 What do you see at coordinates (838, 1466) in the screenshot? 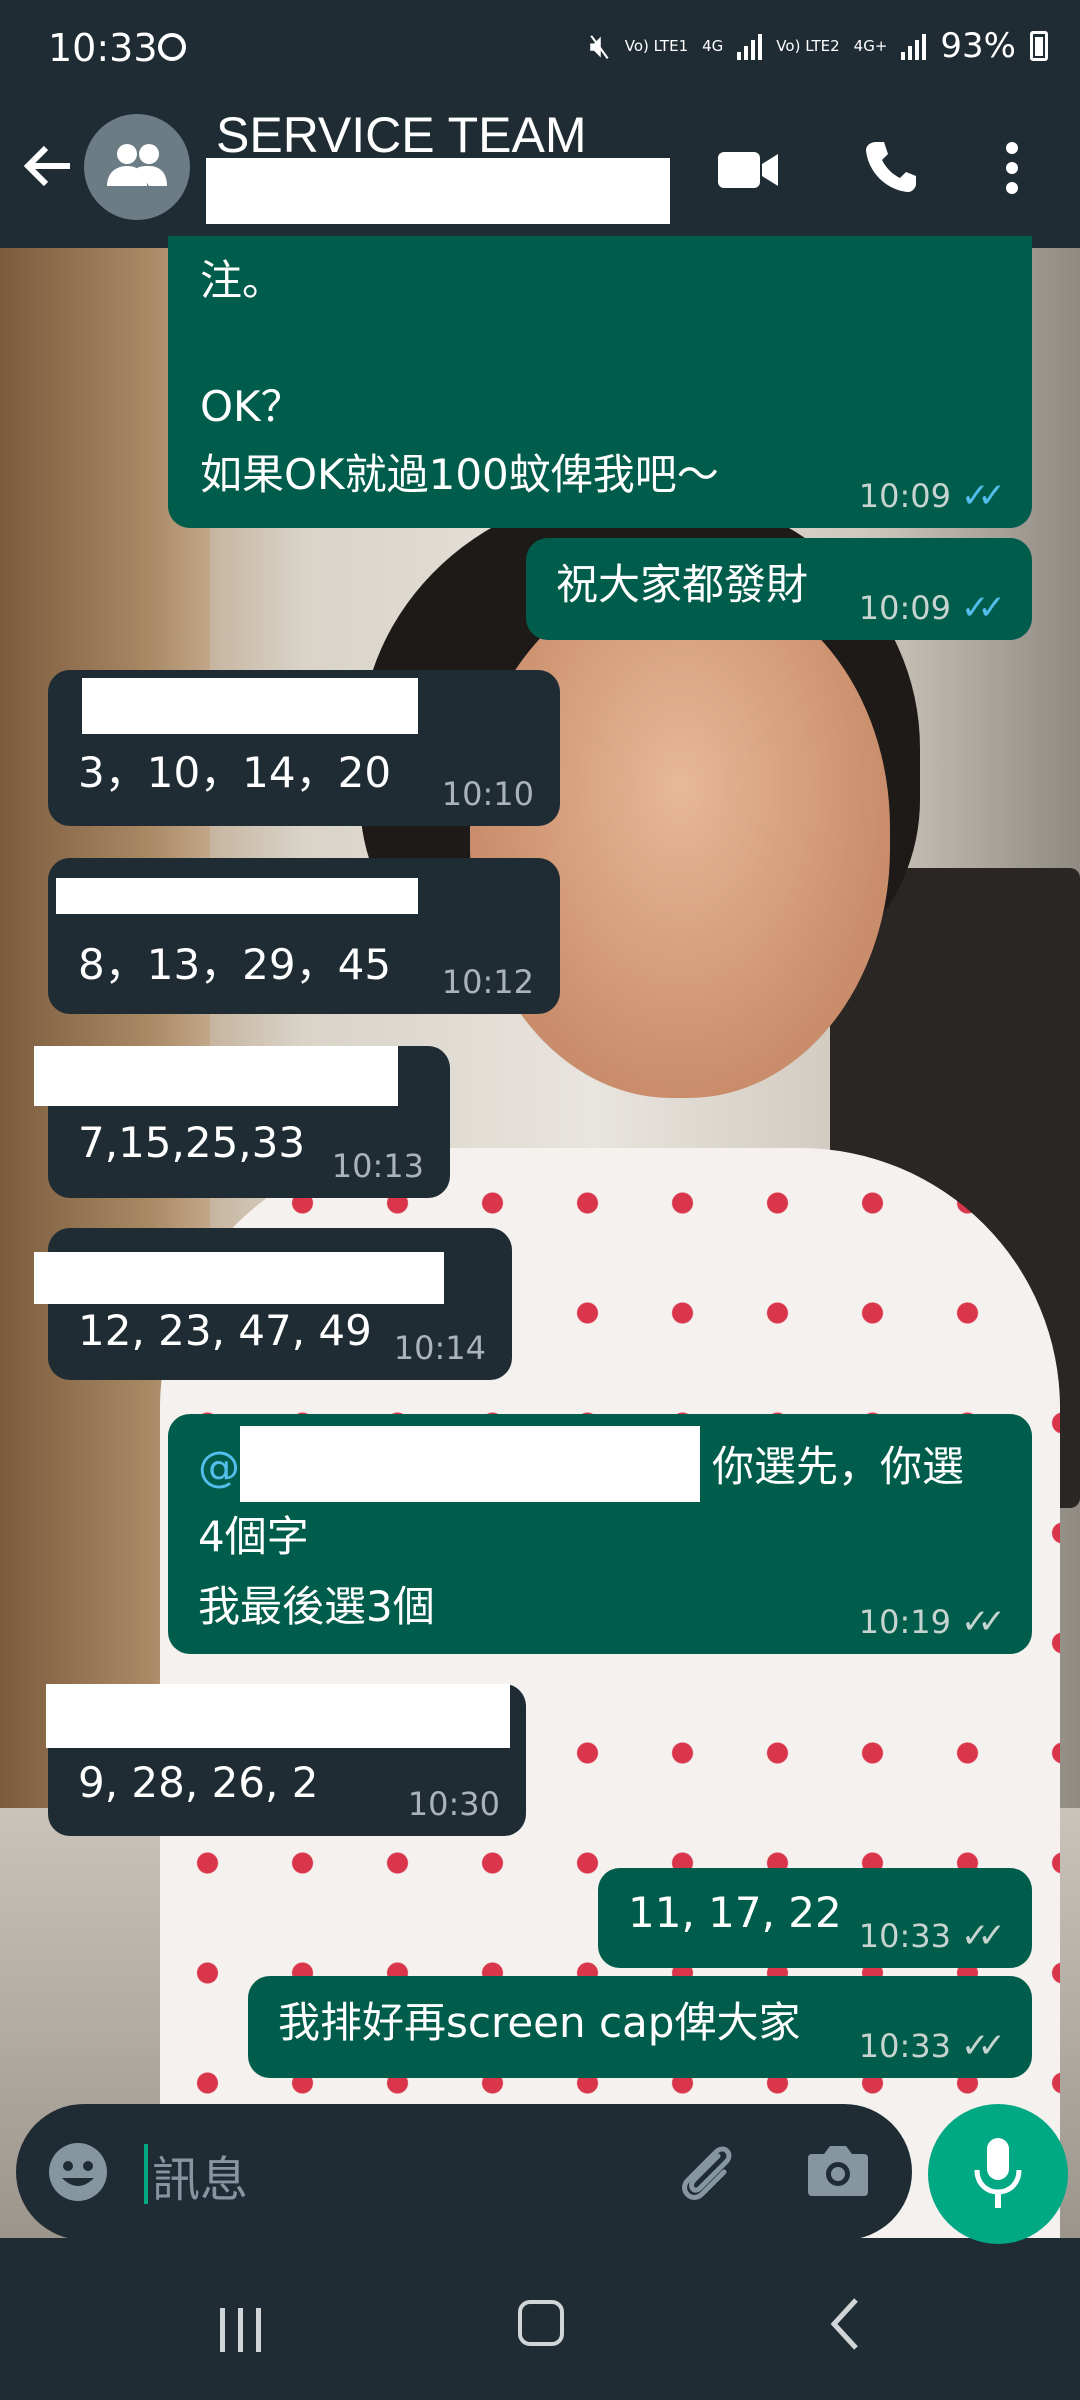
I see `message-text: 你選先，你選` at bounding box center [838, 1466].